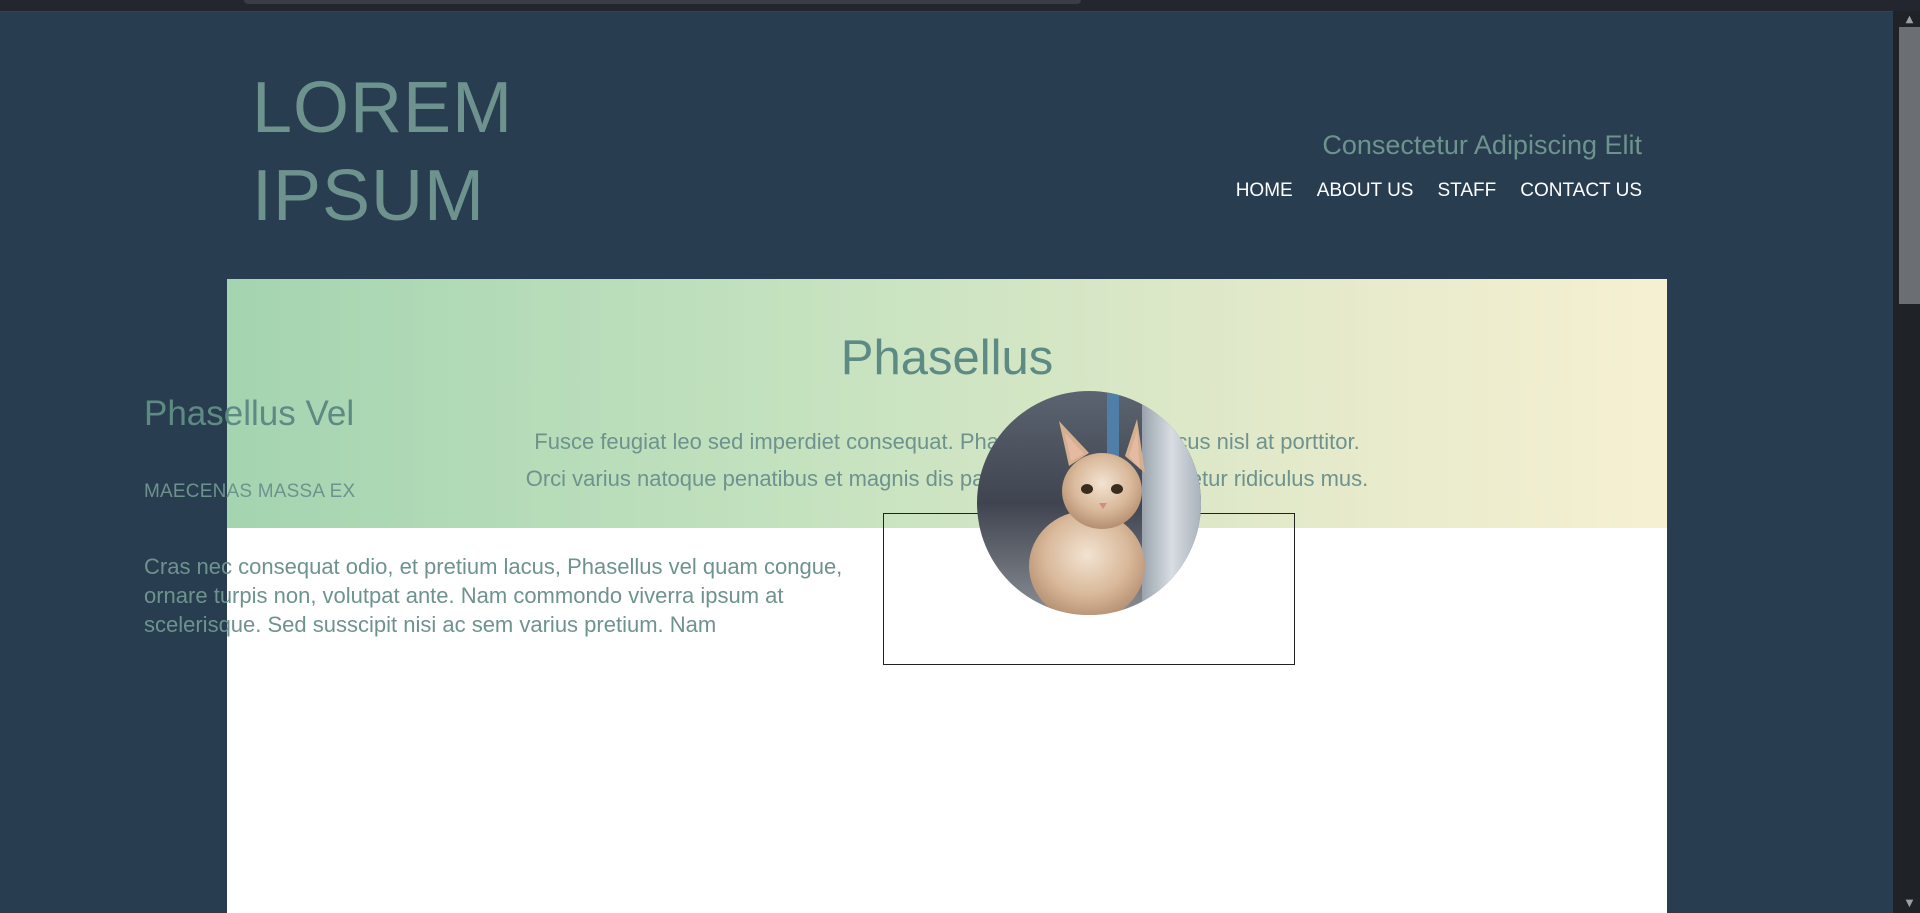 Image resolution: width=1920 pixels, height=913 pixels. Describe the element at coordinates (369, 196) in the screenshot. I see `logo-line2: IPSUM` at that location.